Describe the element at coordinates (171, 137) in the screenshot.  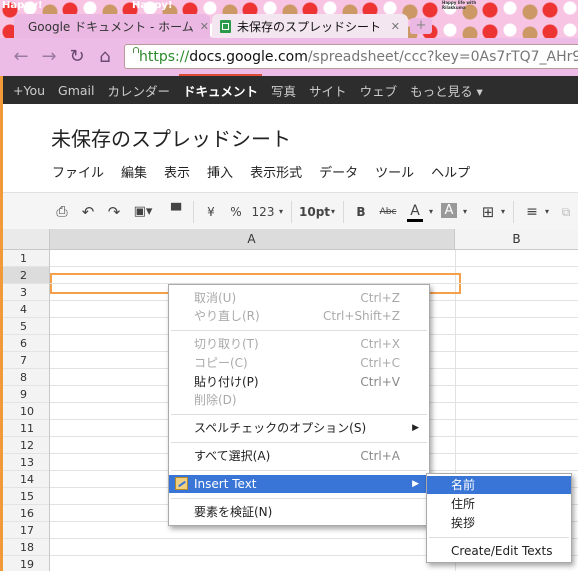
I see `document-title: 未保存のスプレッドシート` at that location.